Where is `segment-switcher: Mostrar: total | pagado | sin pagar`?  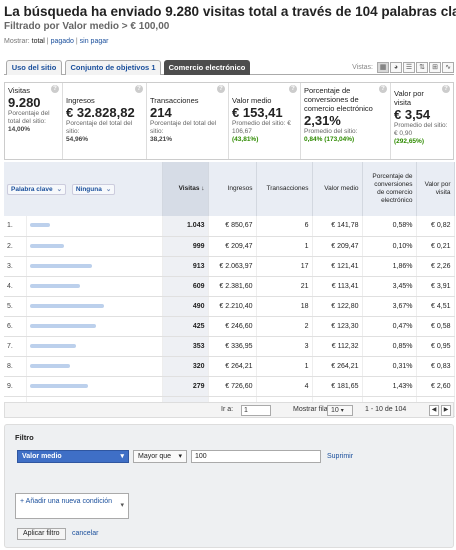 segment-switcher: Mostrar: total | pagado | sin pagar is located at coordinates (56, 41).